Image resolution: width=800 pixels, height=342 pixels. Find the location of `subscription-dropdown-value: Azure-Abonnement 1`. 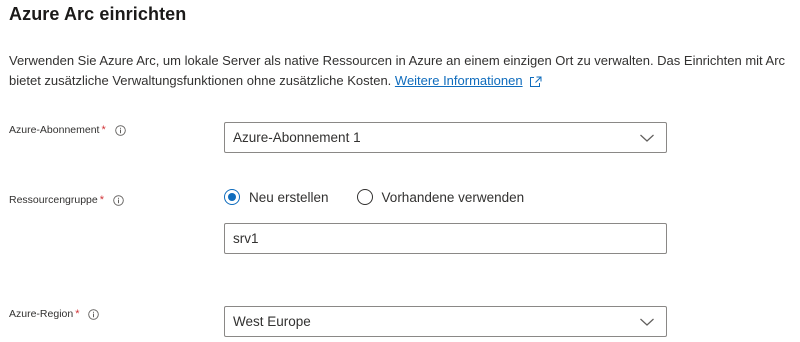

subscription-dropdown-value: Azure-Abonnement 1 is located at coordinates (297, 137).